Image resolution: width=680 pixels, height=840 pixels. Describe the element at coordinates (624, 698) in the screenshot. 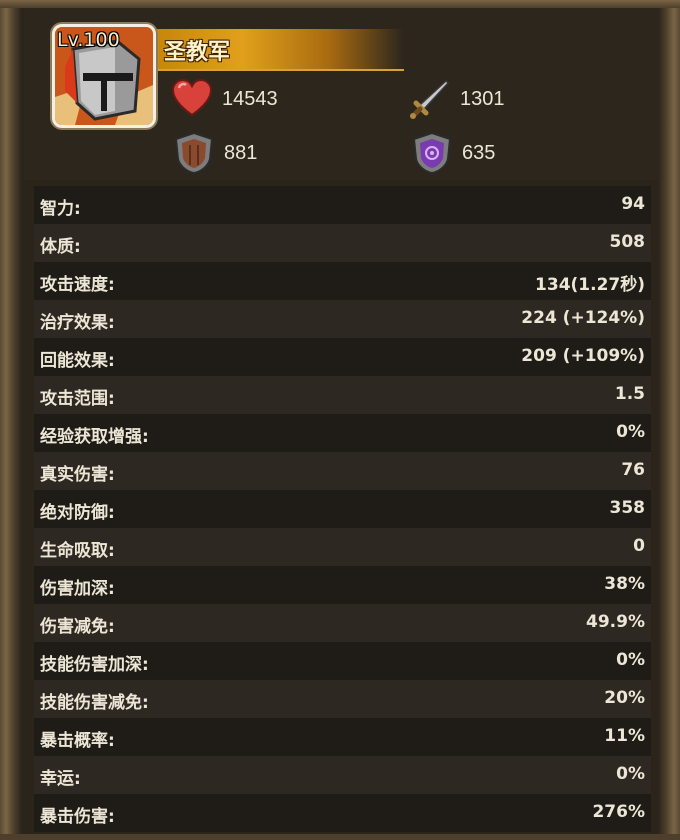

I see `attribute-value: 20%` at that location.